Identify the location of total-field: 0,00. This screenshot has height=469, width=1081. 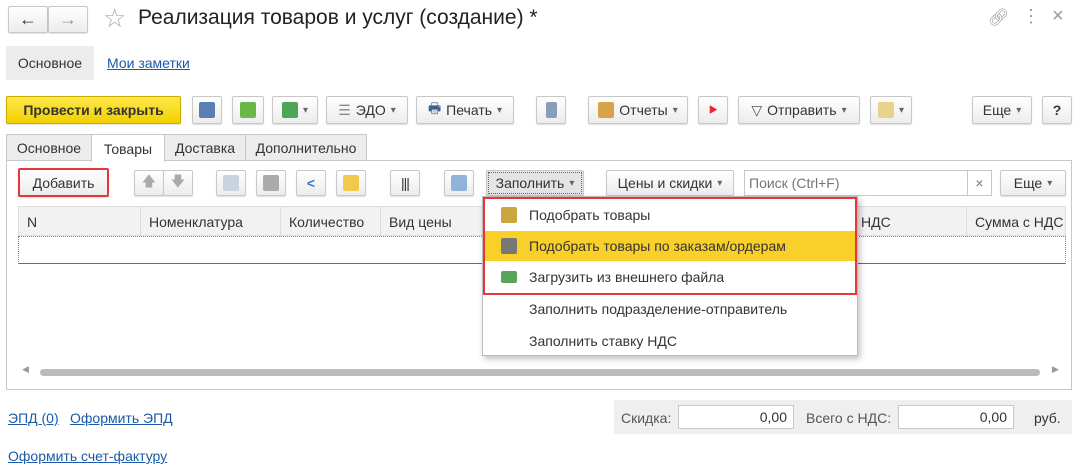
(956, 417).